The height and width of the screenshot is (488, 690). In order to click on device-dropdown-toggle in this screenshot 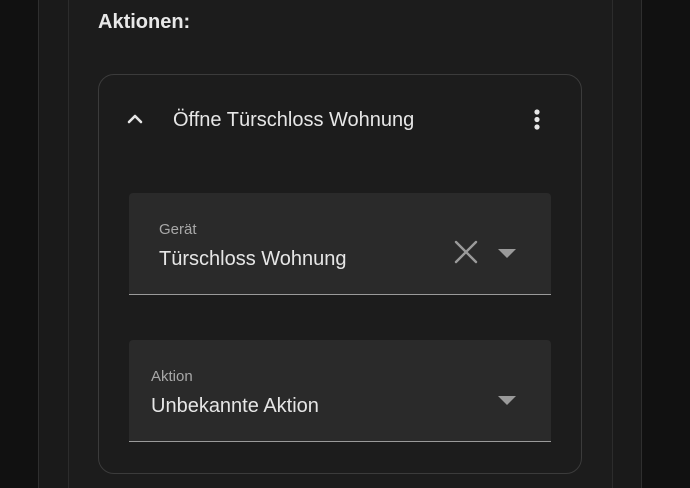, I will do `click(507, 253)`.